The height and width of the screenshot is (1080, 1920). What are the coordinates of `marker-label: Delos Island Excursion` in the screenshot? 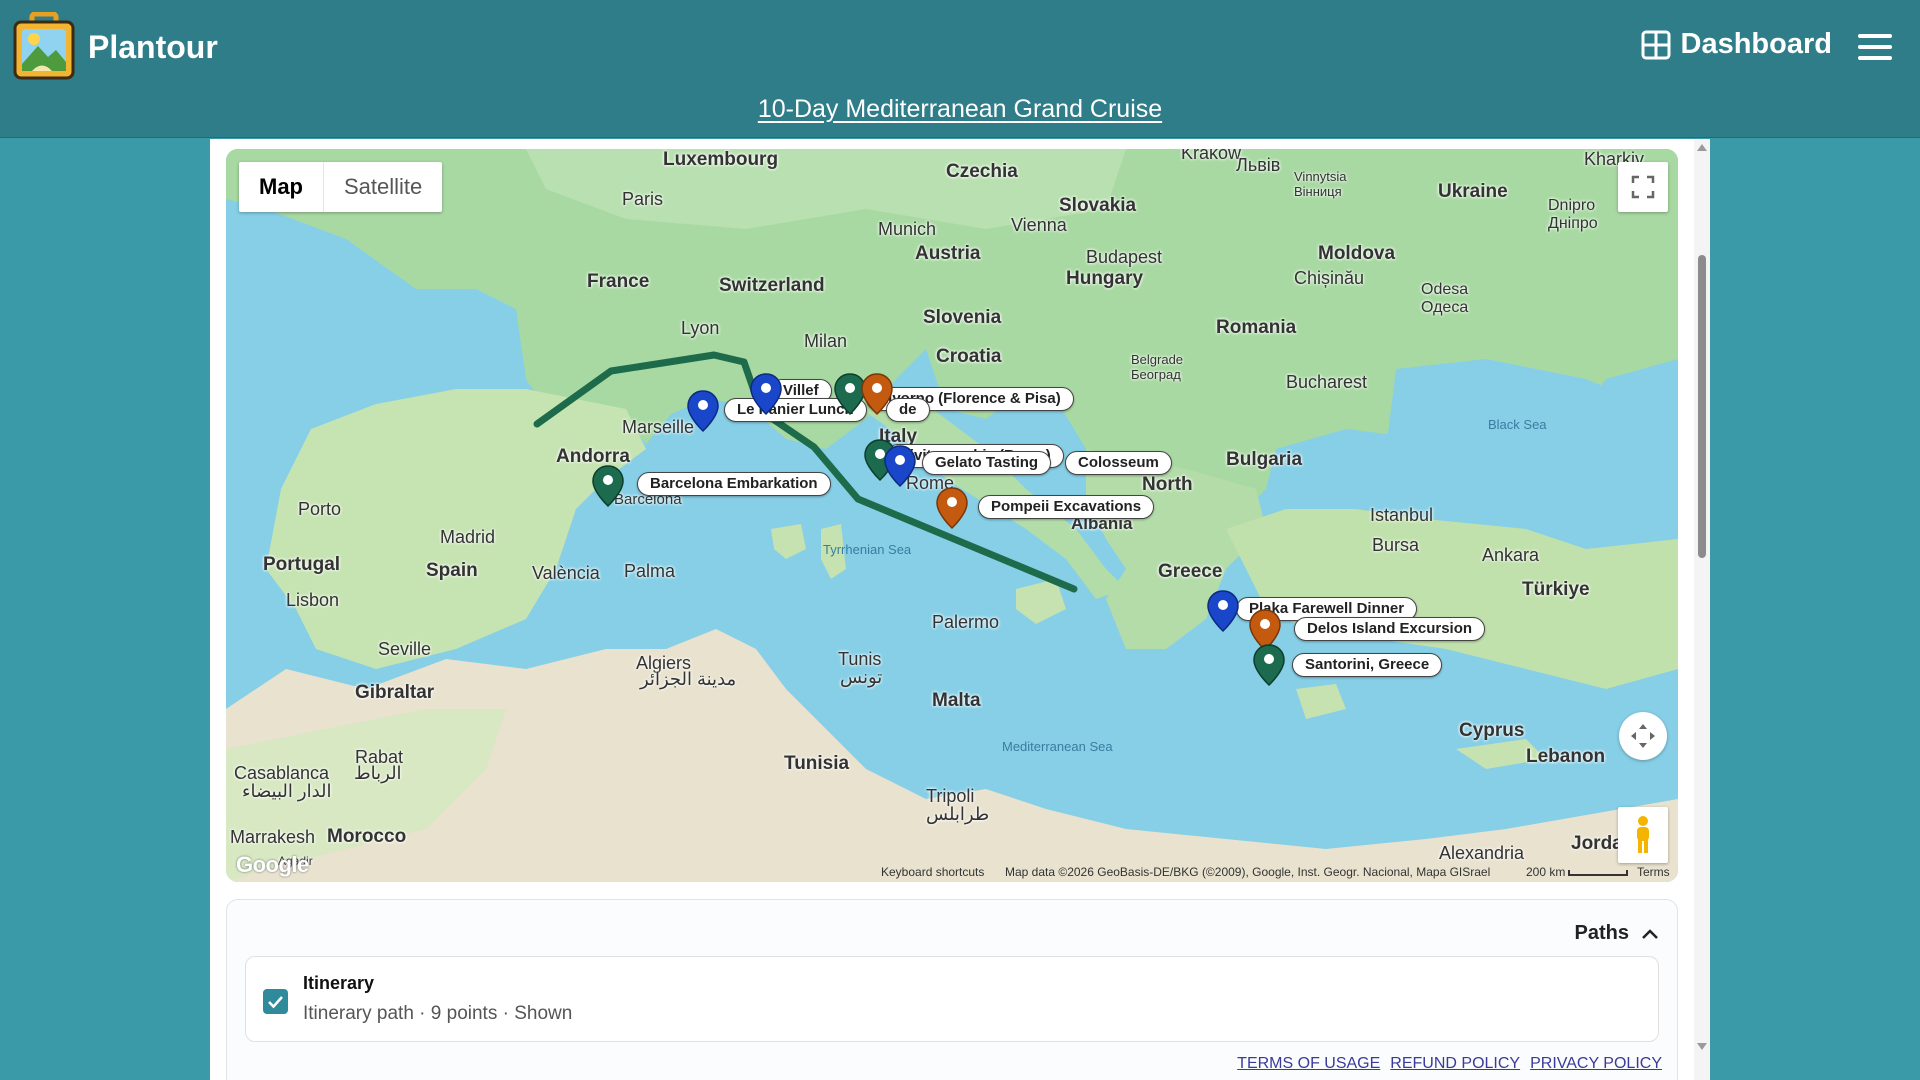 It's located at (1390, 629).